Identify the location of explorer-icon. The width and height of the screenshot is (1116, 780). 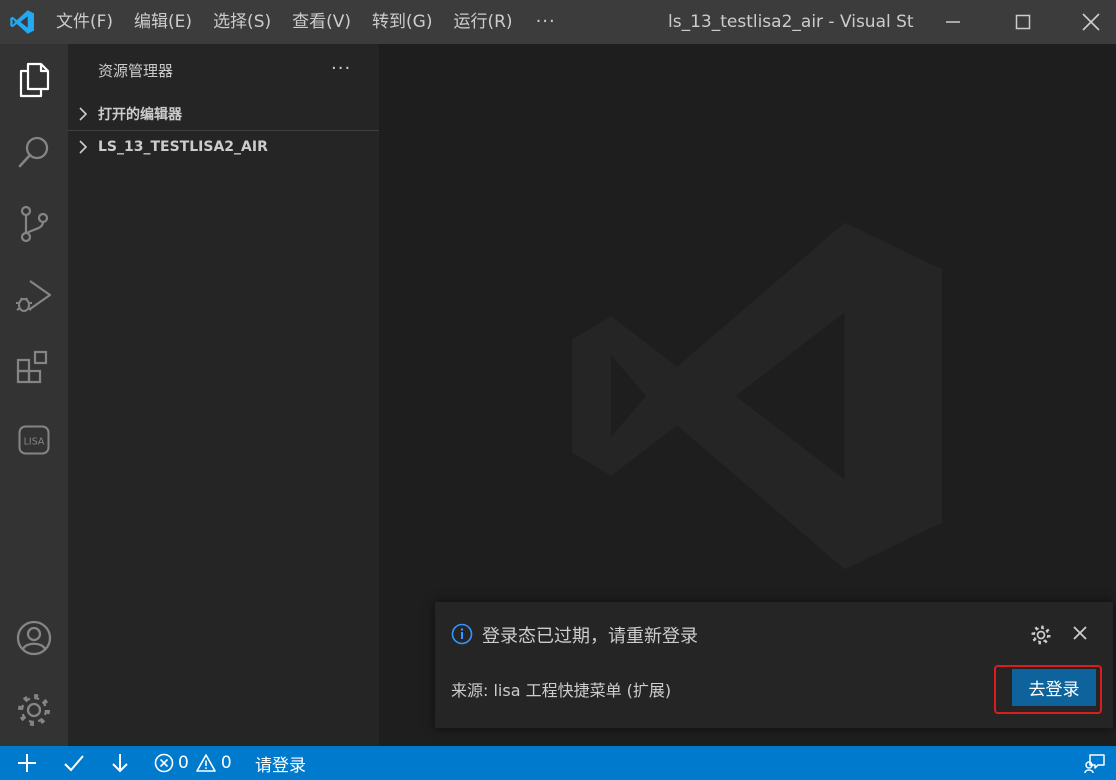
(34, 80).